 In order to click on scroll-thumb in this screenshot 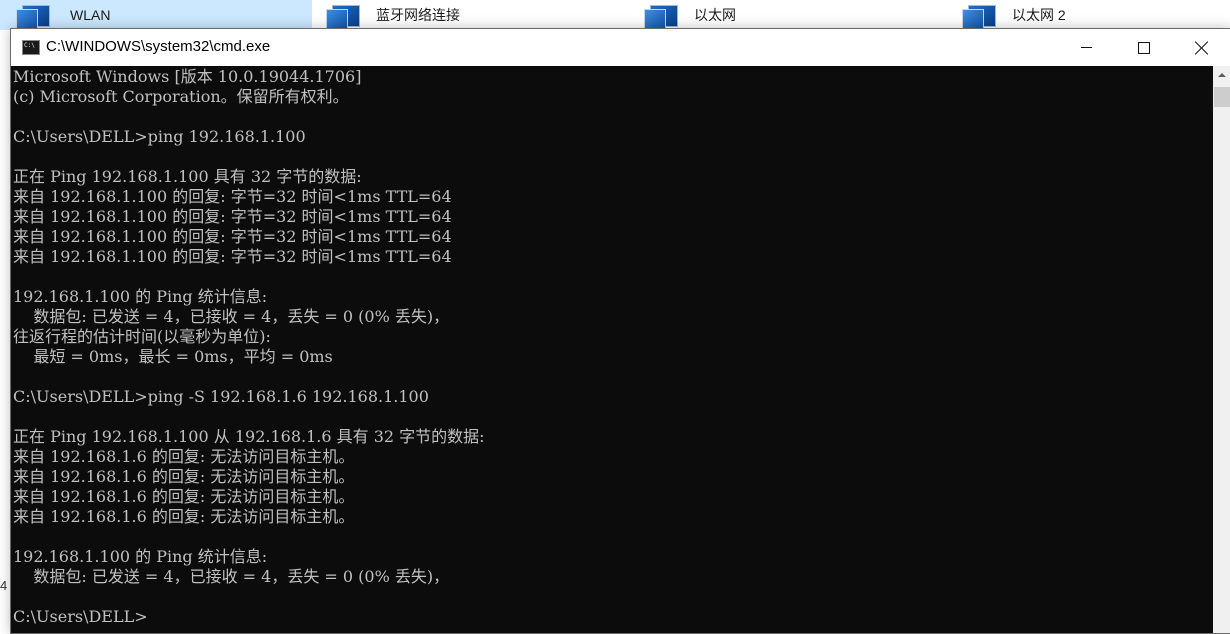, I will do `click(1222, 97)`.